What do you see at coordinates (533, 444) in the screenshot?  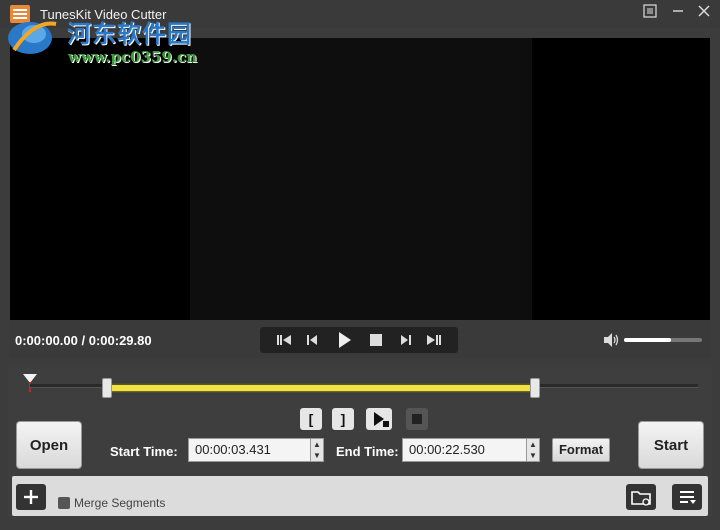 I see `end-time-up-icon: ▲` at bounding box center [533, 444].